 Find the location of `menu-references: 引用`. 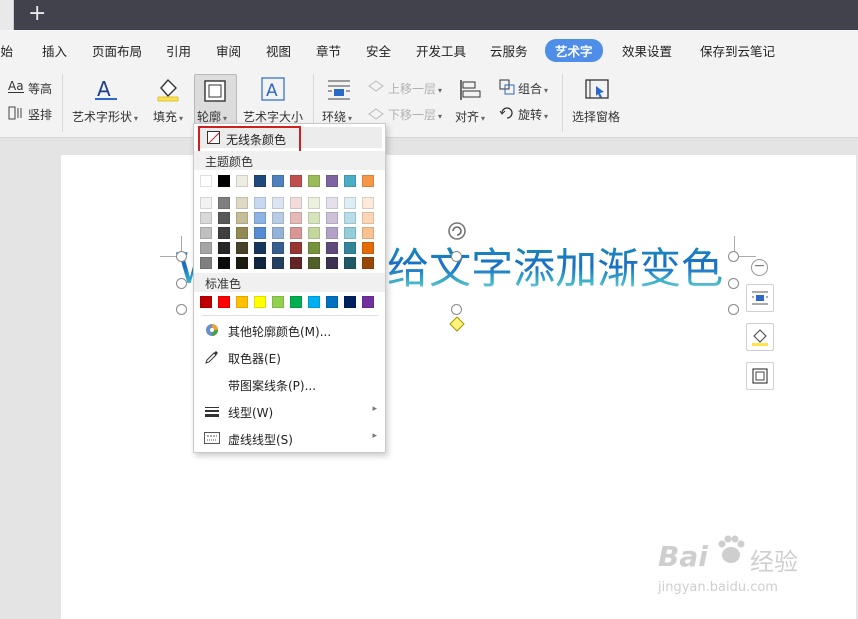

menu-references: 引用 is located at coordinates (178, 50).